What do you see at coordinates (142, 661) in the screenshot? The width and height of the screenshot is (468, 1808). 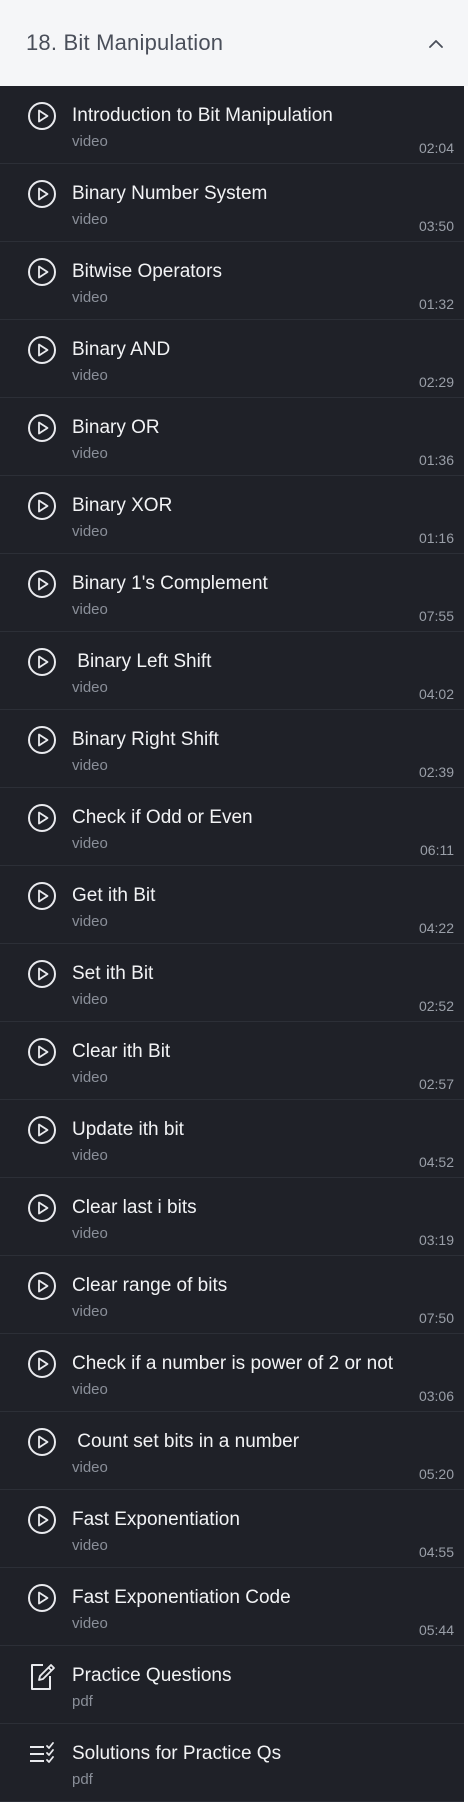 I see `lecture-title: Binary Left Shift` at bounding box center [142, 661].